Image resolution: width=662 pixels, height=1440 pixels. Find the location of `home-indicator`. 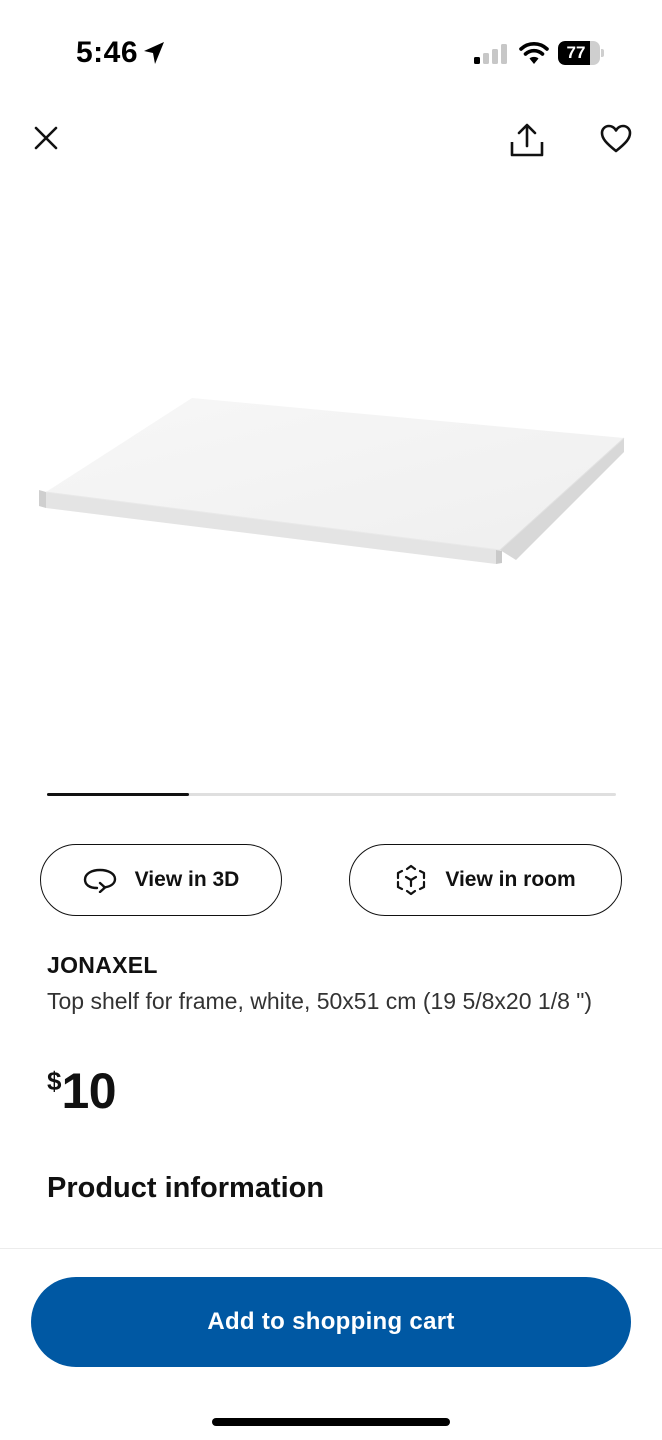

home-indicator is located at coordinates (331, 1422).